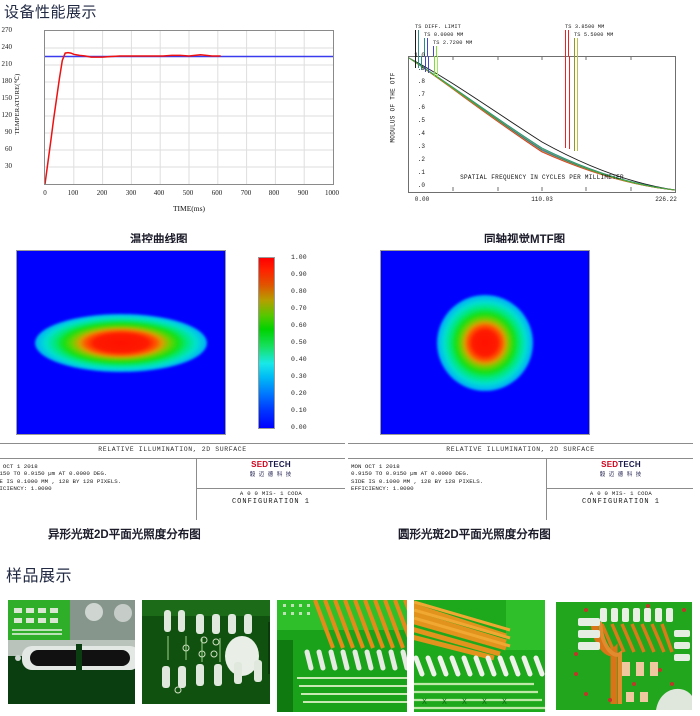 This screenshot has width=700, height=716. What do you see at coordinates (438, 27) in the screenshot?
I see `mtf-legend-label-0: TS DIFF. LIMIT` at bounding box center [438, 27].